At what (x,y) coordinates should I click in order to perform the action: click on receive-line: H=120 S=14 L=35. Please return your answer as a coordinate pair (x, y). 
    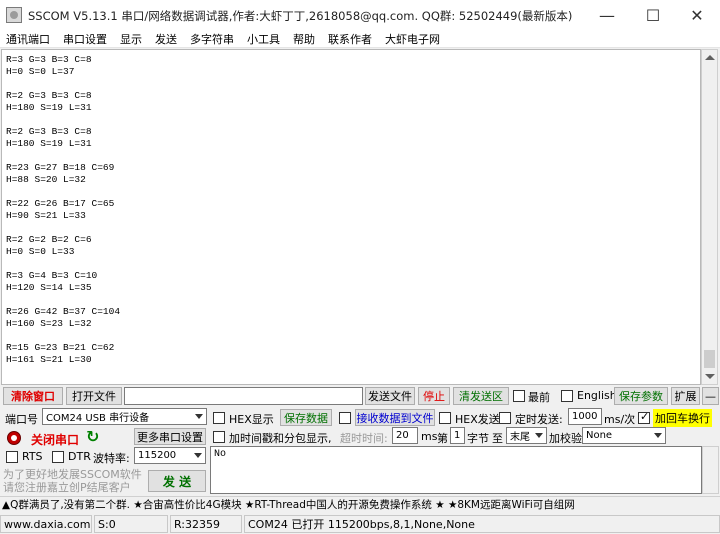
    Looking at the image, I should click on (49, 287).